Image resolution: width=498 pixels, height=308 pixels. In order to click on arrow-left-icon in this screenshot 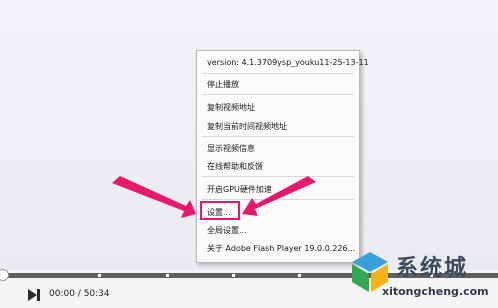, I will do `click(154, 197)`.